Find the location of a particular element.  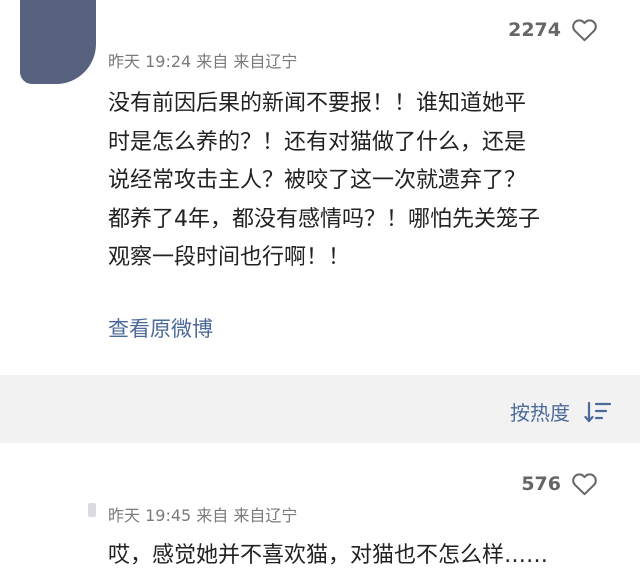

like-count: 576 is located at coordinates (541, 483).